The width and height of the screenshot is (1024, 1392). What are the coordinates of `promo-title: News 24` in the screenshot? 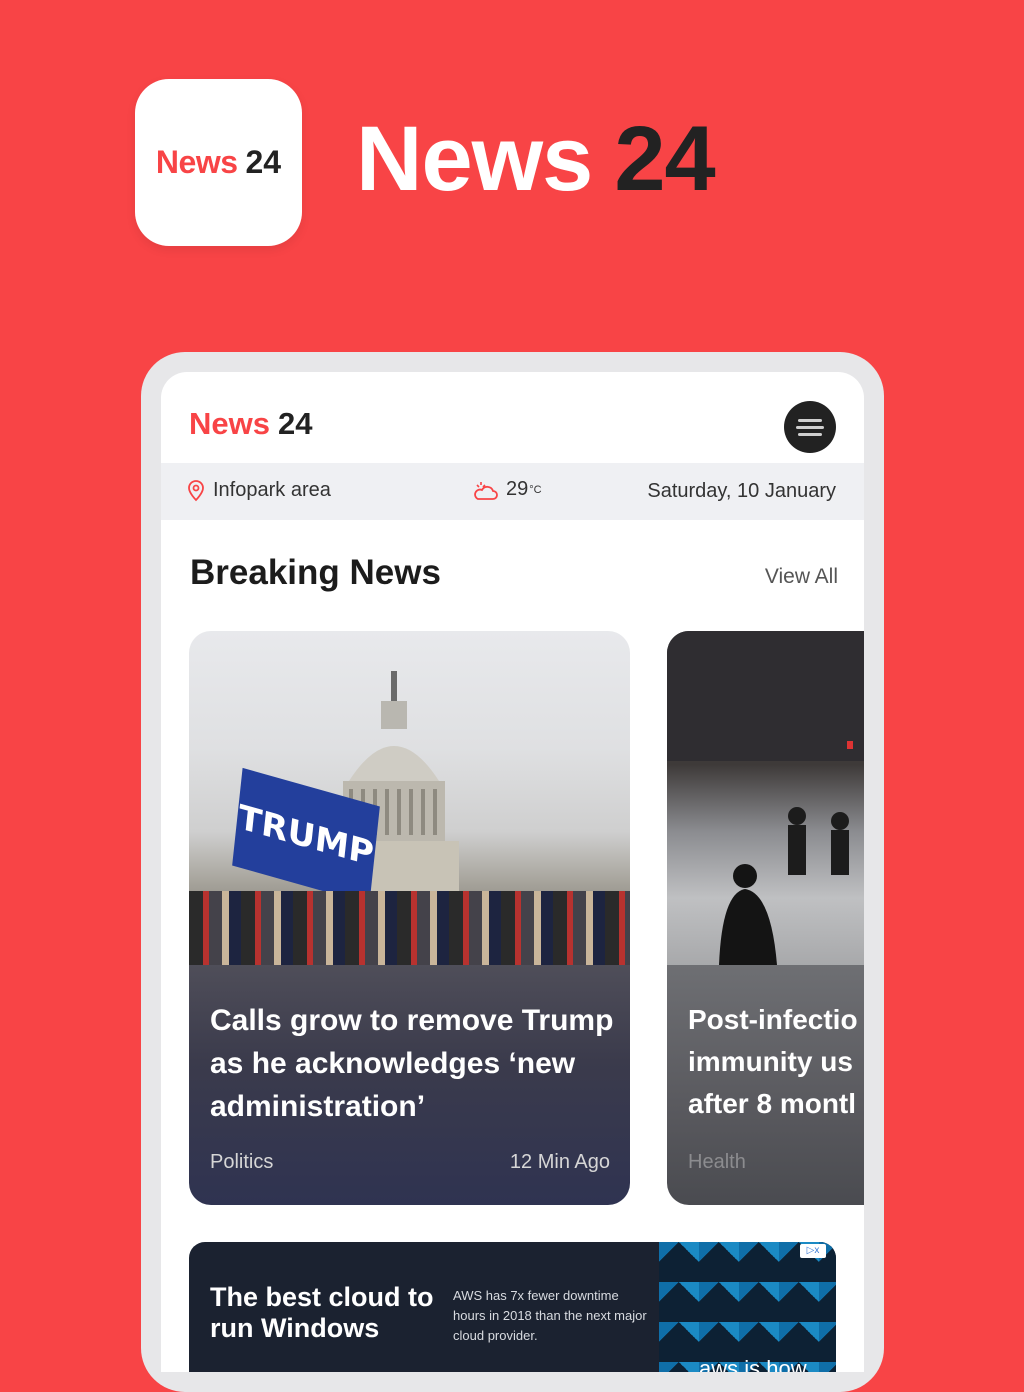 It's located at (536, 159).